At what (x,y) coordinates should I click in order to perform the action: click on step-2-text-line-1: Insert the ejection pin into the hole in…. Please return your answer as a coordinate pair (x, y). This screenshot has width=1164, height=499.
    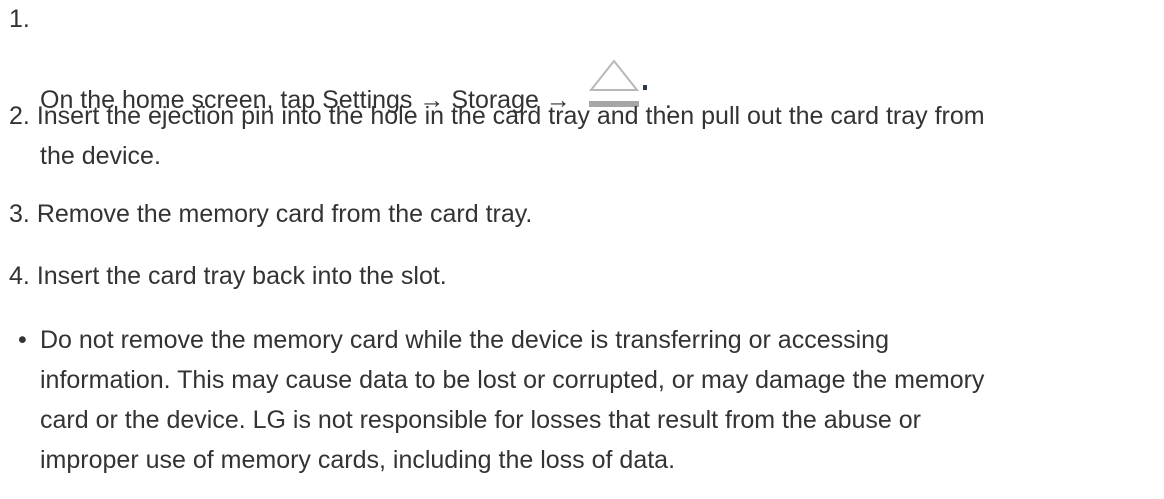
    Looking at the image, I should click on (510, 116).